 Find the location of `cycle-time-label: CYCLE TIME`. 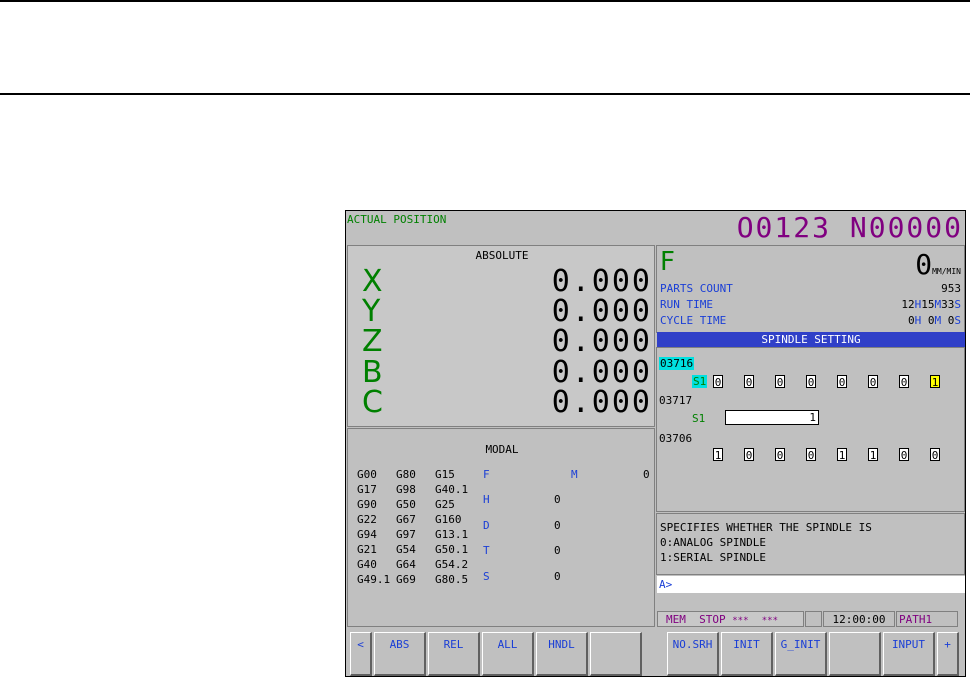

cycle-time-label: CYCLE TIME is located at coordinates (693, 320).